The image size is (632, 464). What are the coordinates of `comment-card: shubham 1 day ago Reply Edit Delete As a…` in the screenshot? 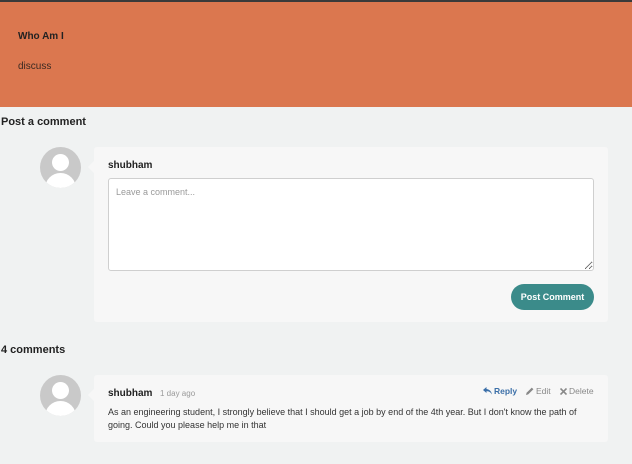 It's located at (348, 408).